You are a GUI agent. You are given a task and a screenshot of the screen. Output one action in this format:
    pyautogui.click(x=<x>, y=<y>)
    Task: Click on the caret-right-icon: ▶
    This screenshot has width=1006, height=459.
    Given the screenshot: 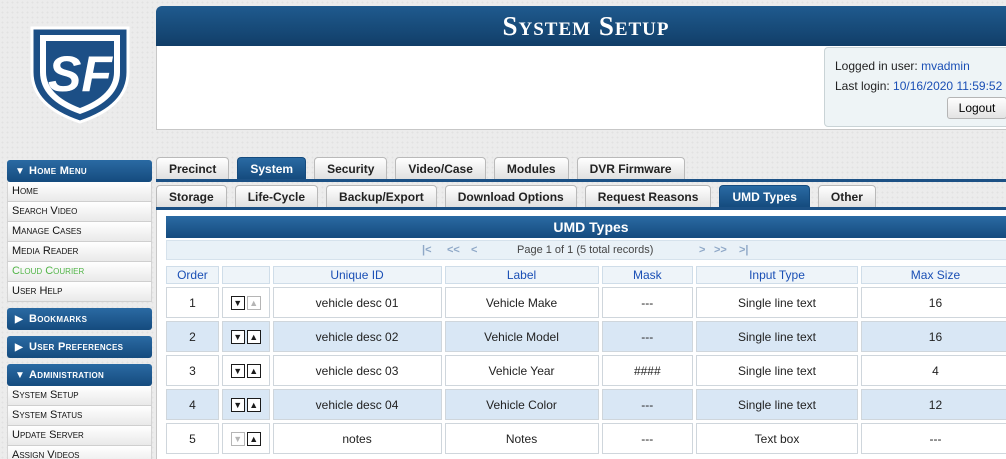 What is the action you would take?
    pyautogui.click(x=19, y=347)
    